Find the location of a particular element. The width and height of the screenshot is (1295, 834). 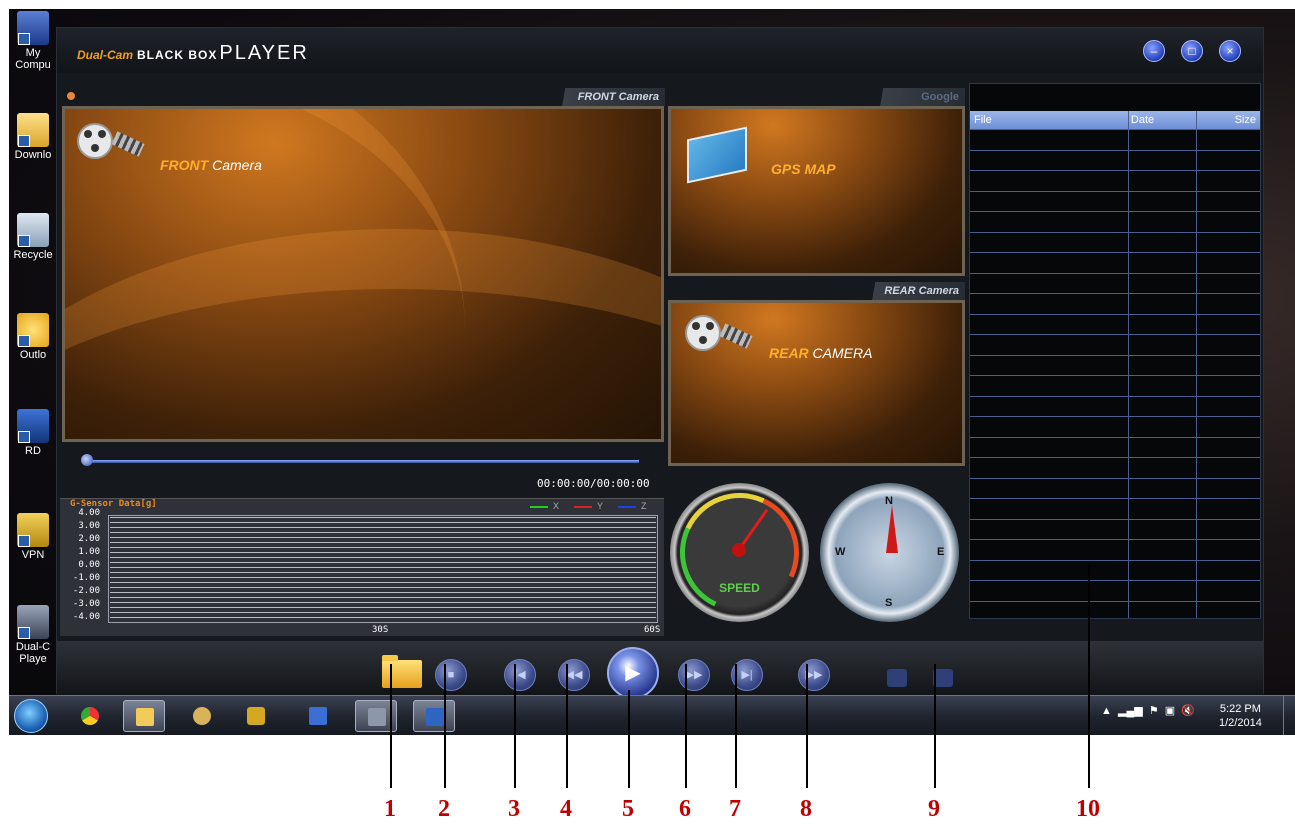

minimize-icon: – is located at coordinates (1154, 51).